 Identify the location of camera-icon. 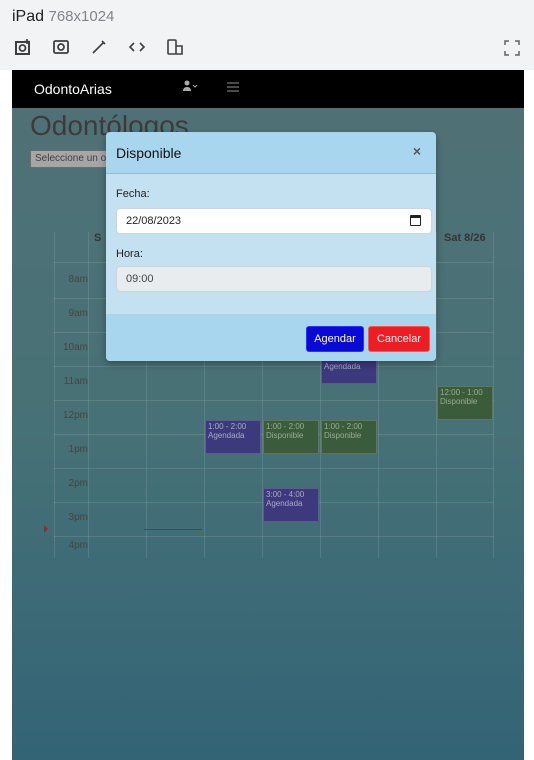
(61, 47).